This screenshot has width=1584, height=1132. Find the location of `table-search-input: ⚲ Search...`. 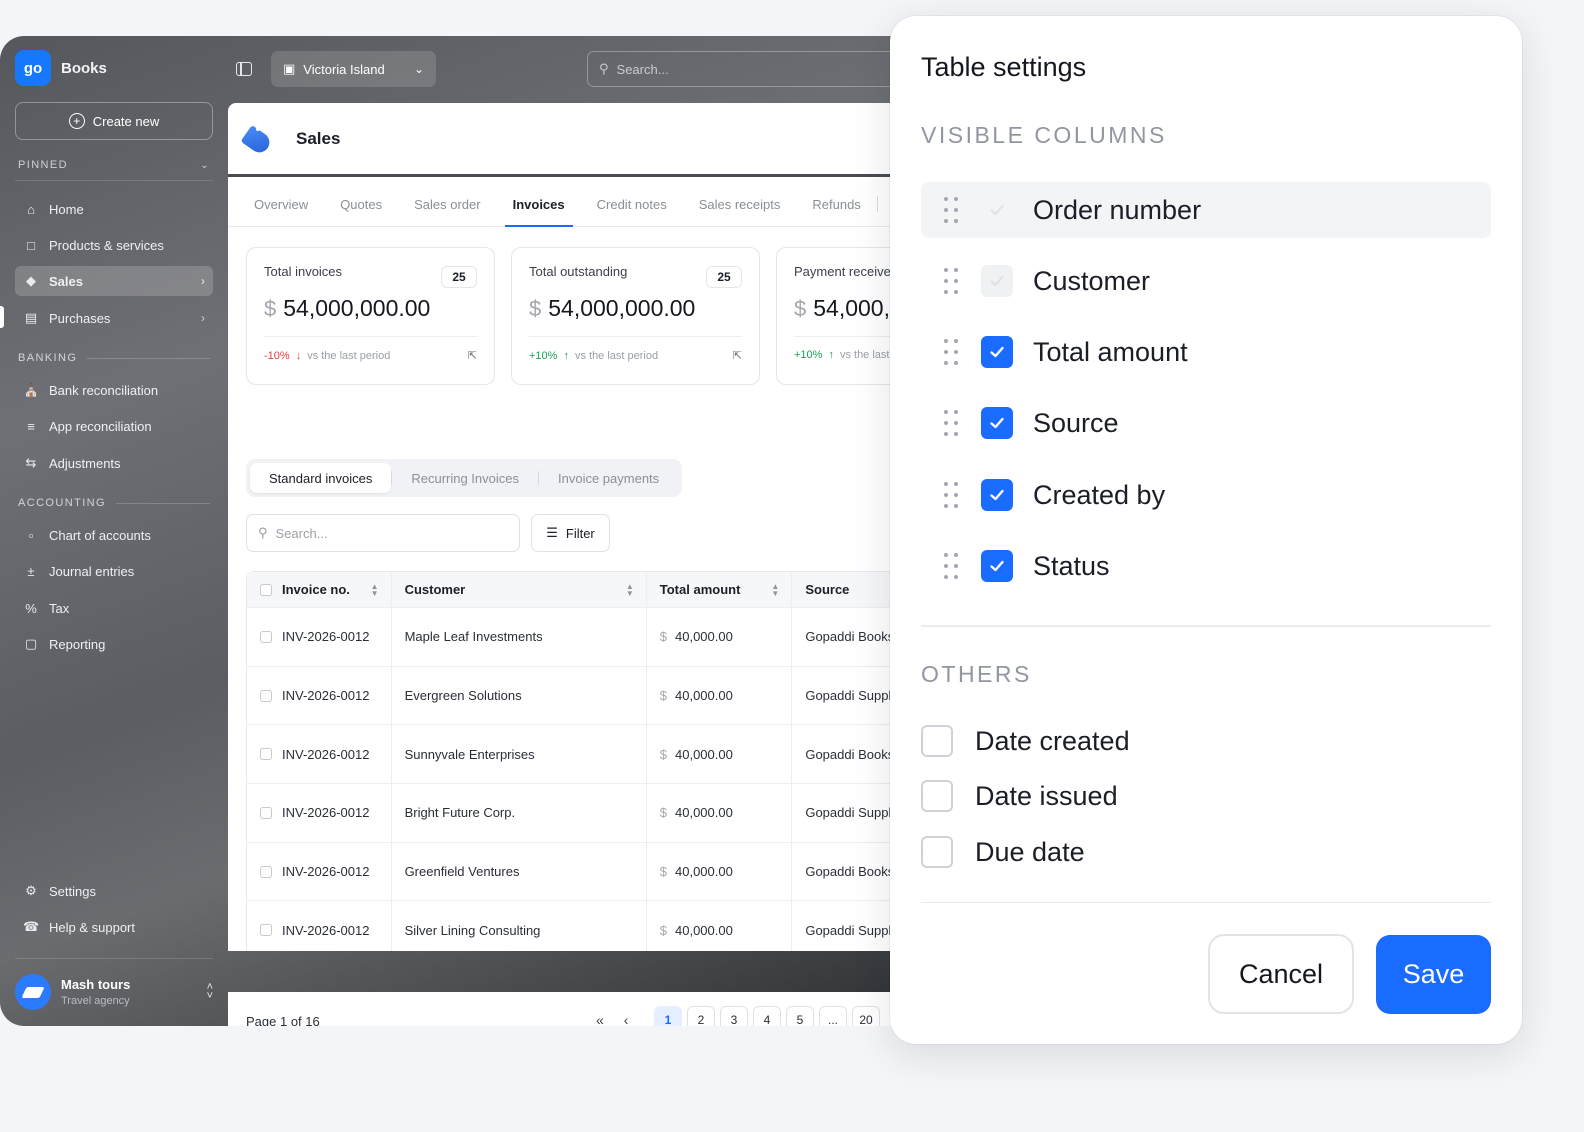

table-search-input: ⚲ Search... is located at coordinates (383, 533).